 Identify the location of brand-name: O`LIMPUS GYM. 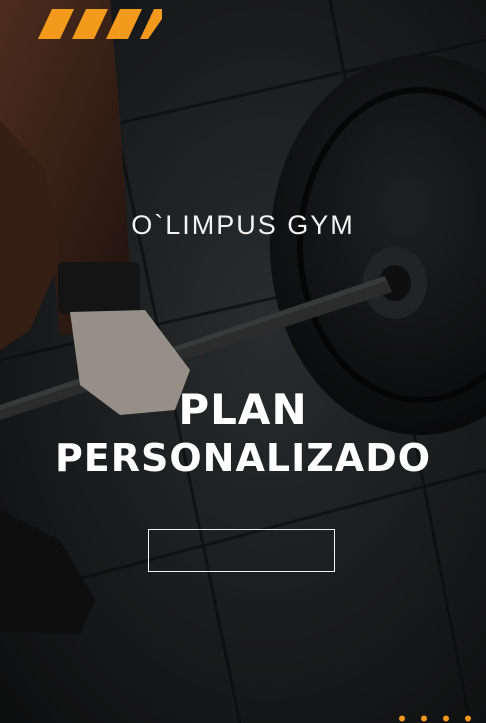
(243, 225).